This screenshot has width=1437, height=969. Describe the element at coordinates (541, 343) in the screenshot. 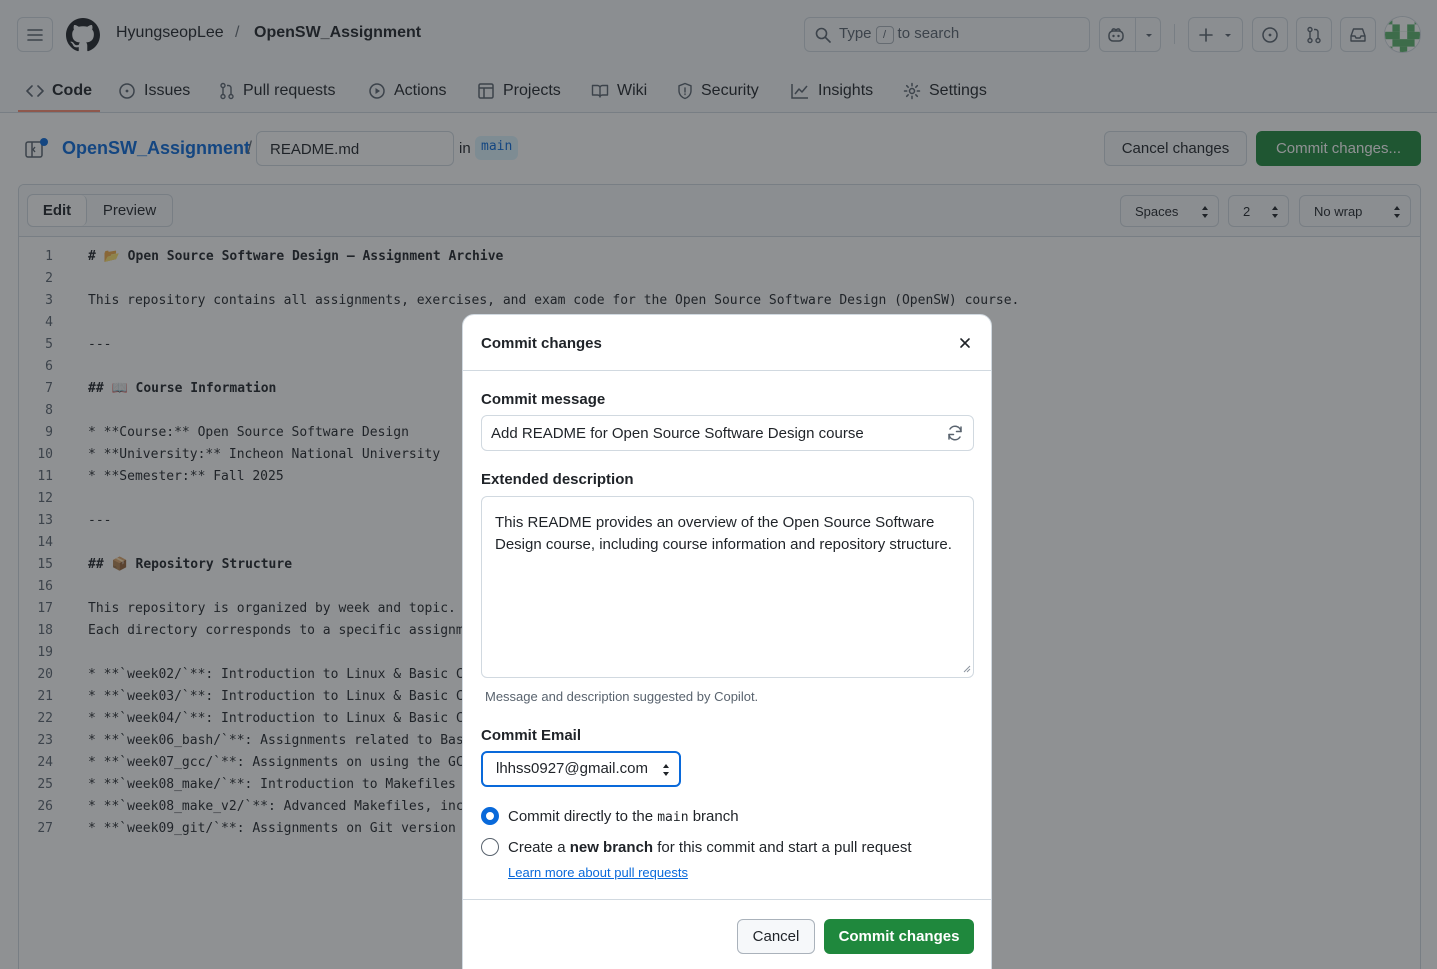

I see `dialog-title: Commit changes` at that location.